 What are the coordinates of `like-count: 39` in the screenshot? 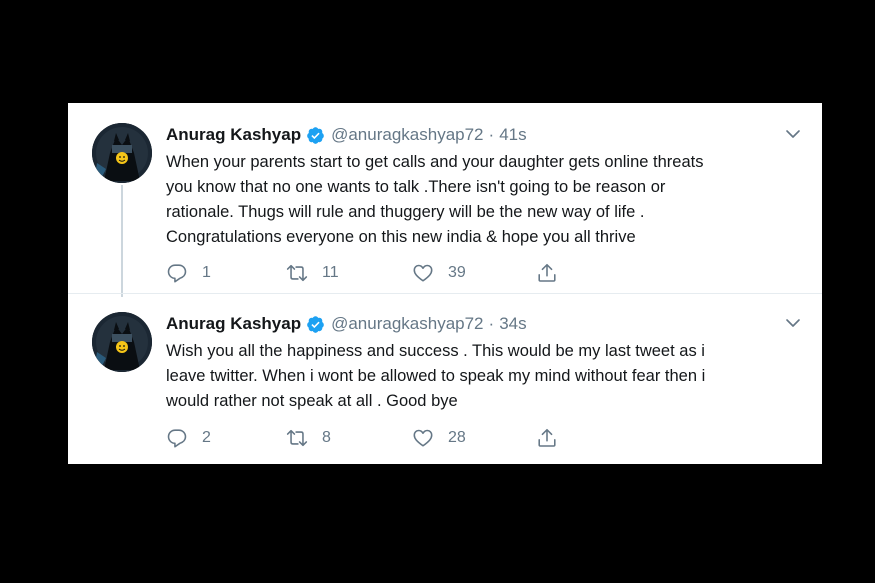 It's located at (457, 272).